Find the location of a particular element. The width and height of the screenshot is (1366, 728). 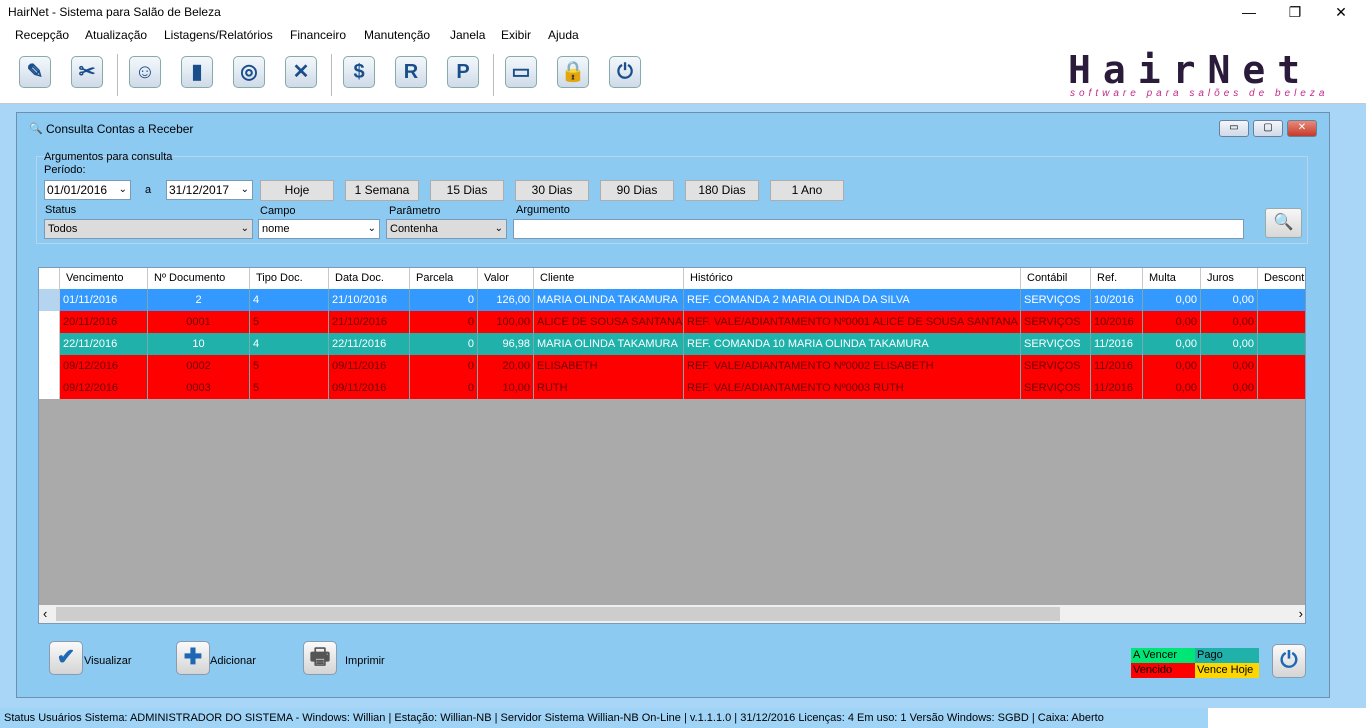

campo-select: nome ⌄ is located at coordinates (319, 229).